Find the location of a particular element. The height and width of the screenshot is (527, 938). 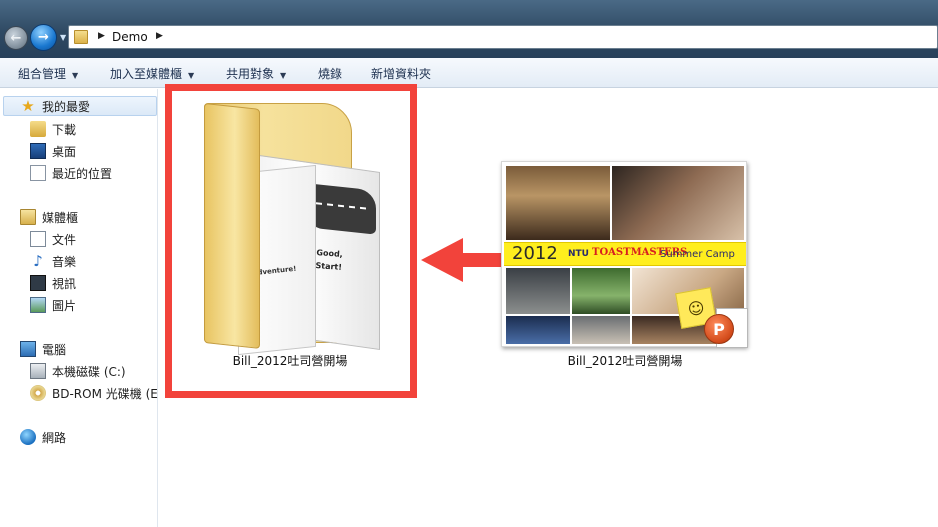

nav-network-label: 網路 is located at coordinates (54, 437).